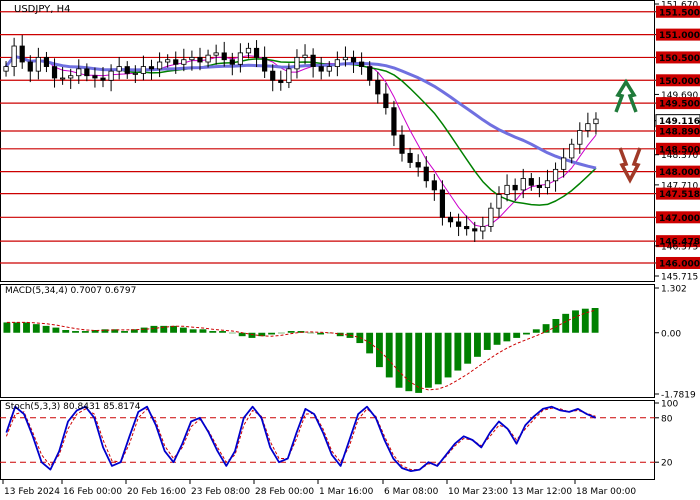 This screenshot has width=700, height=500. What do you see at coordinates (156, 492) in the screenshot?
I see `time-axis-label: 20 Feb 16:00` at bounding box center [156, 492].